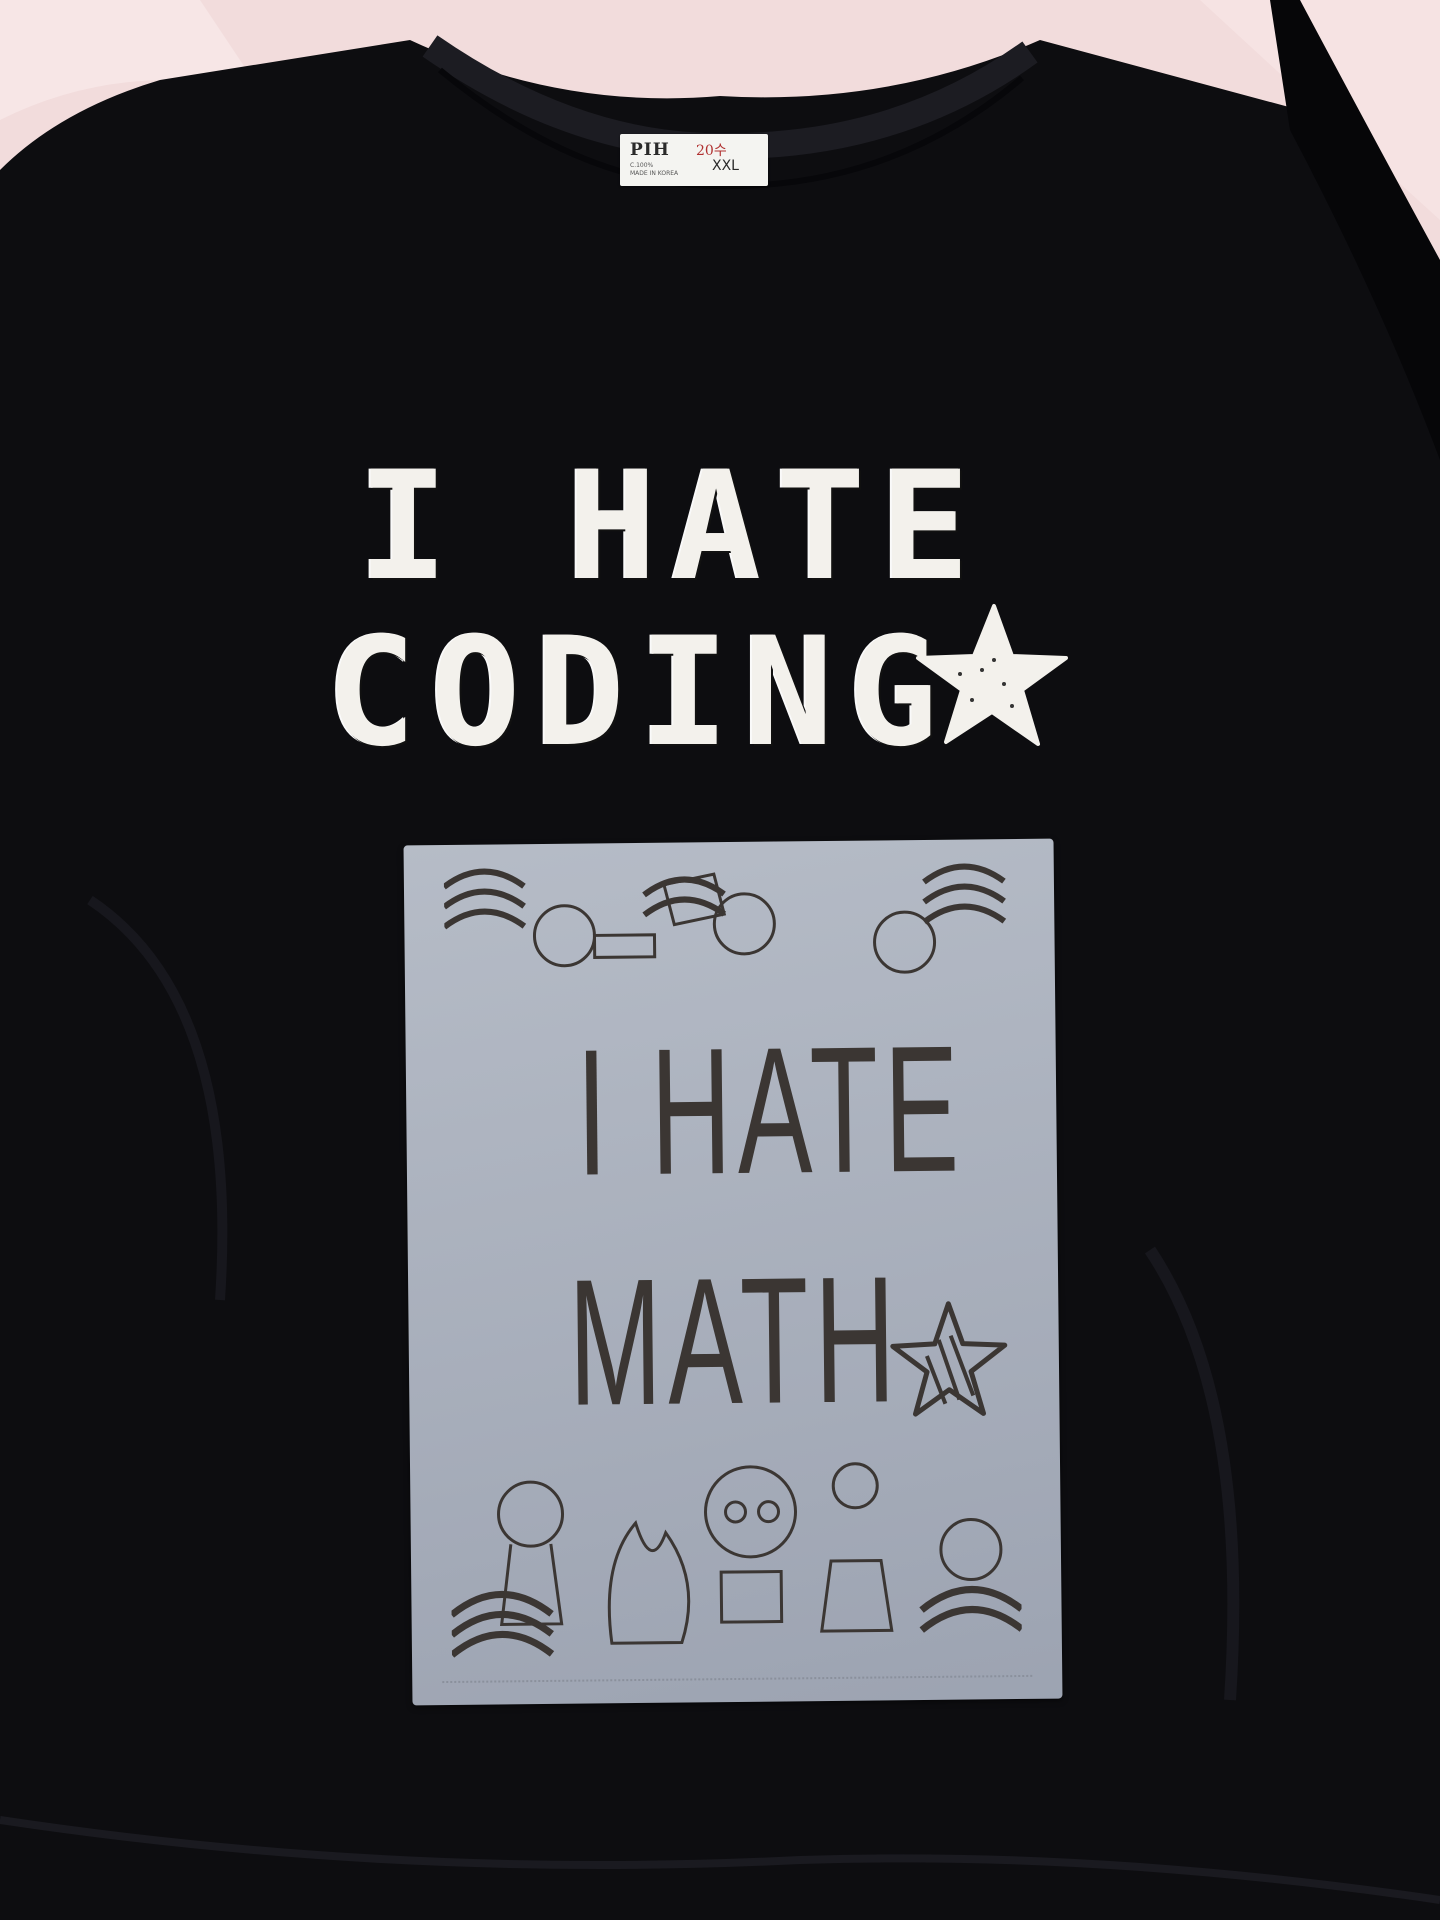 The height and width of the screenshot is (1920, 1440). I want to click on tag-thread-count: 20수, so click(711, 151).